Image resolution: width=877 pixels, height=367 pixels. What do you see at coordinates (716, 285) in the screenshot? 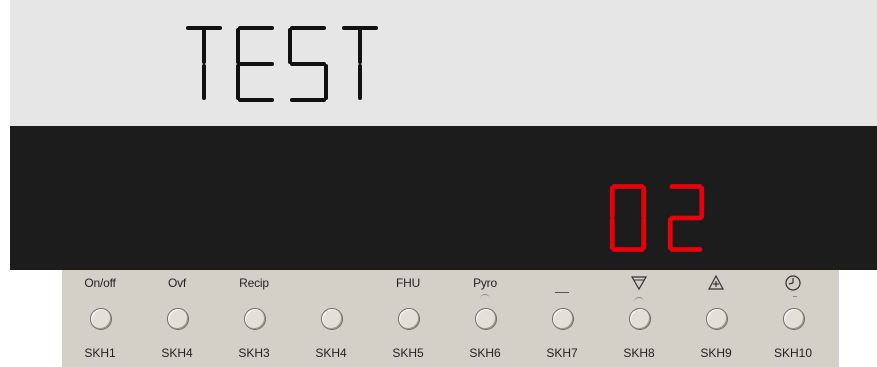
I see `up-triangle-plus-icon` at bounding box center [716, 285].